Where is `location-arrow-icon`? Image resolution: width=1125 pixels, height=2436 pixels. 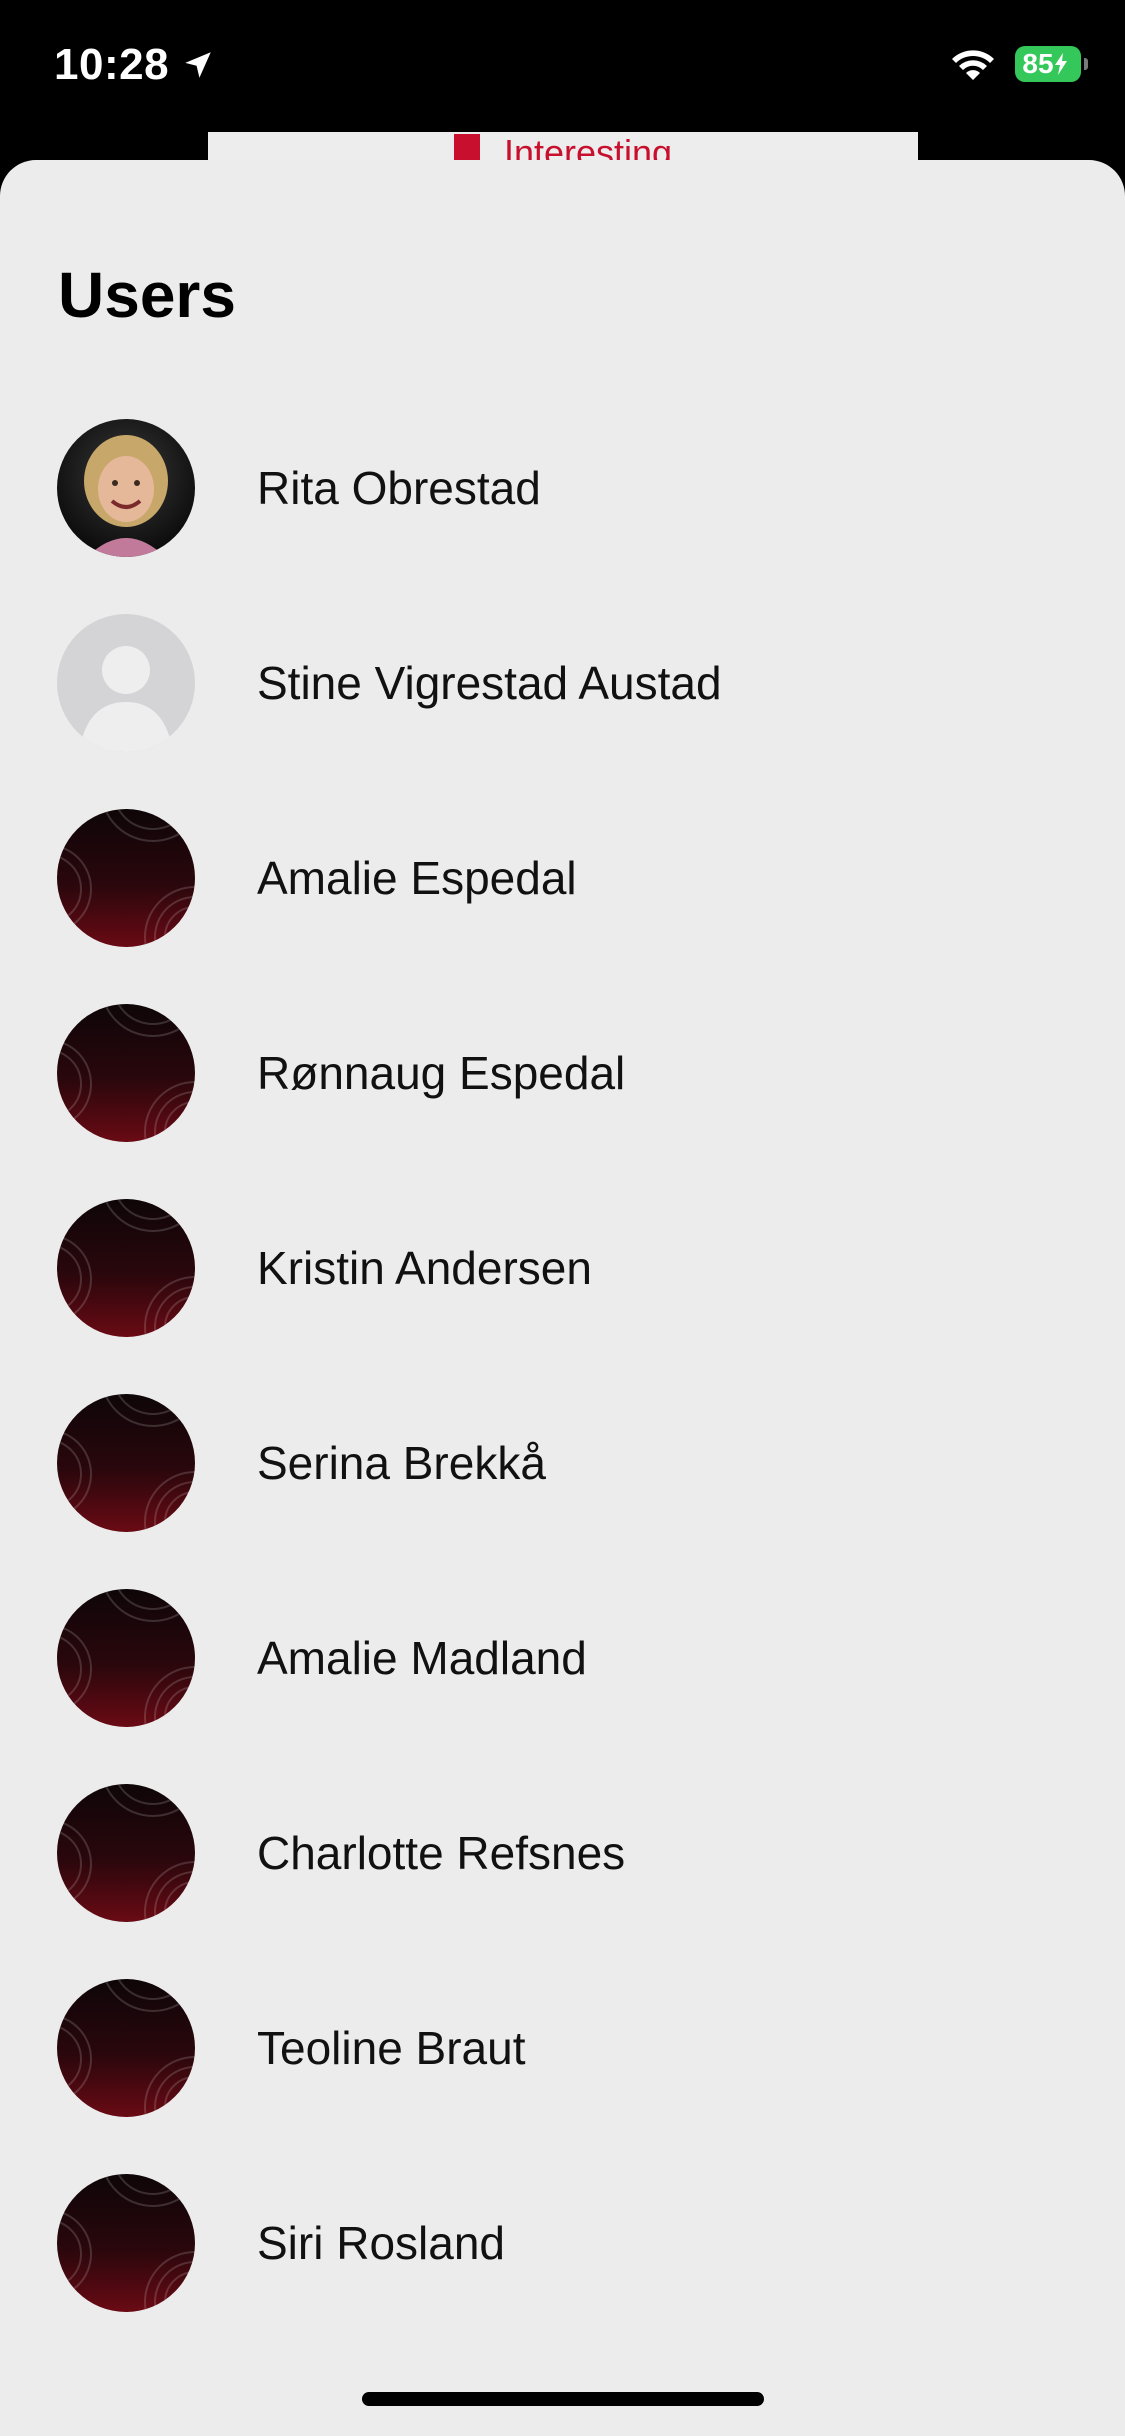
location-arrow-icon is located at coordinates (198, 65).